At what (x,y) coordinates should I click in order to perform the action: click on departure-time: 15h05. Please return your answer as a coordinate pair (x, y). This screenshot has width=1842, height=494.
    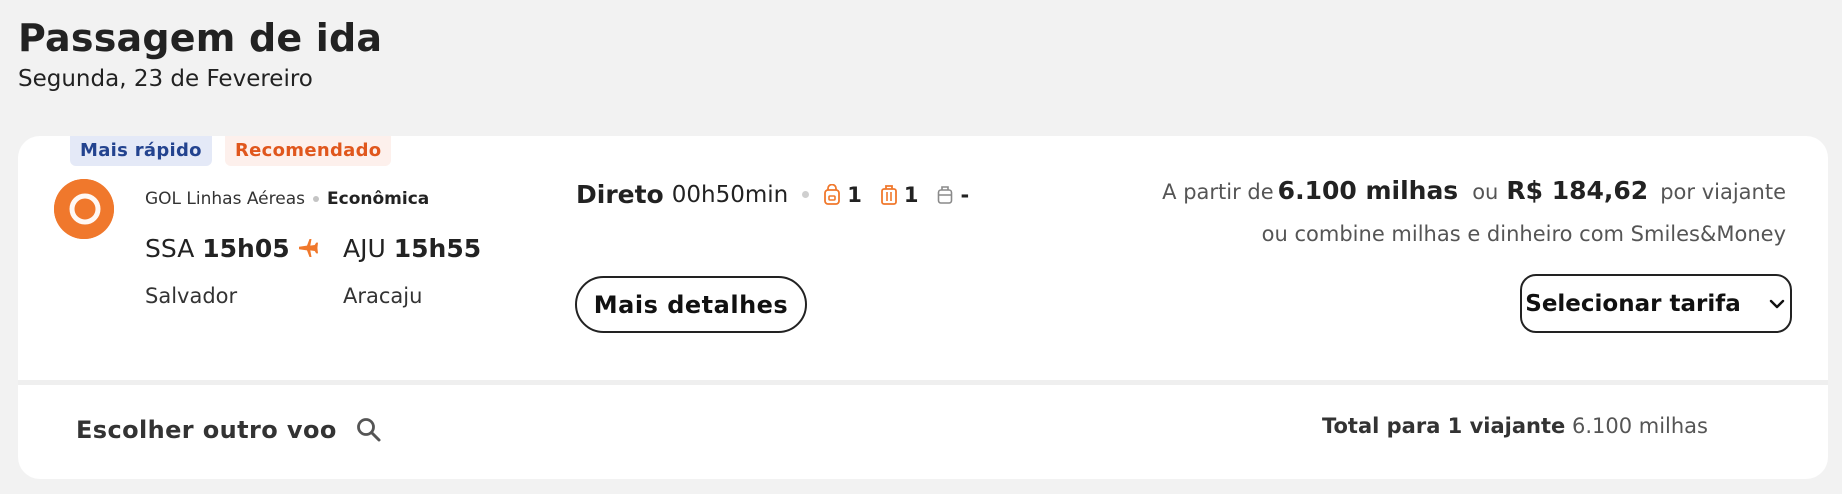
    Looking at the image, I should click on (246, 248).